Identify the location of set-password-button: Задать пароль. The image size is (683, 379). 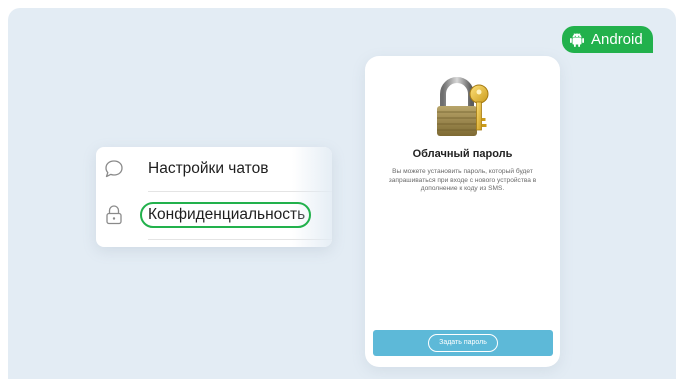
(463, 343).